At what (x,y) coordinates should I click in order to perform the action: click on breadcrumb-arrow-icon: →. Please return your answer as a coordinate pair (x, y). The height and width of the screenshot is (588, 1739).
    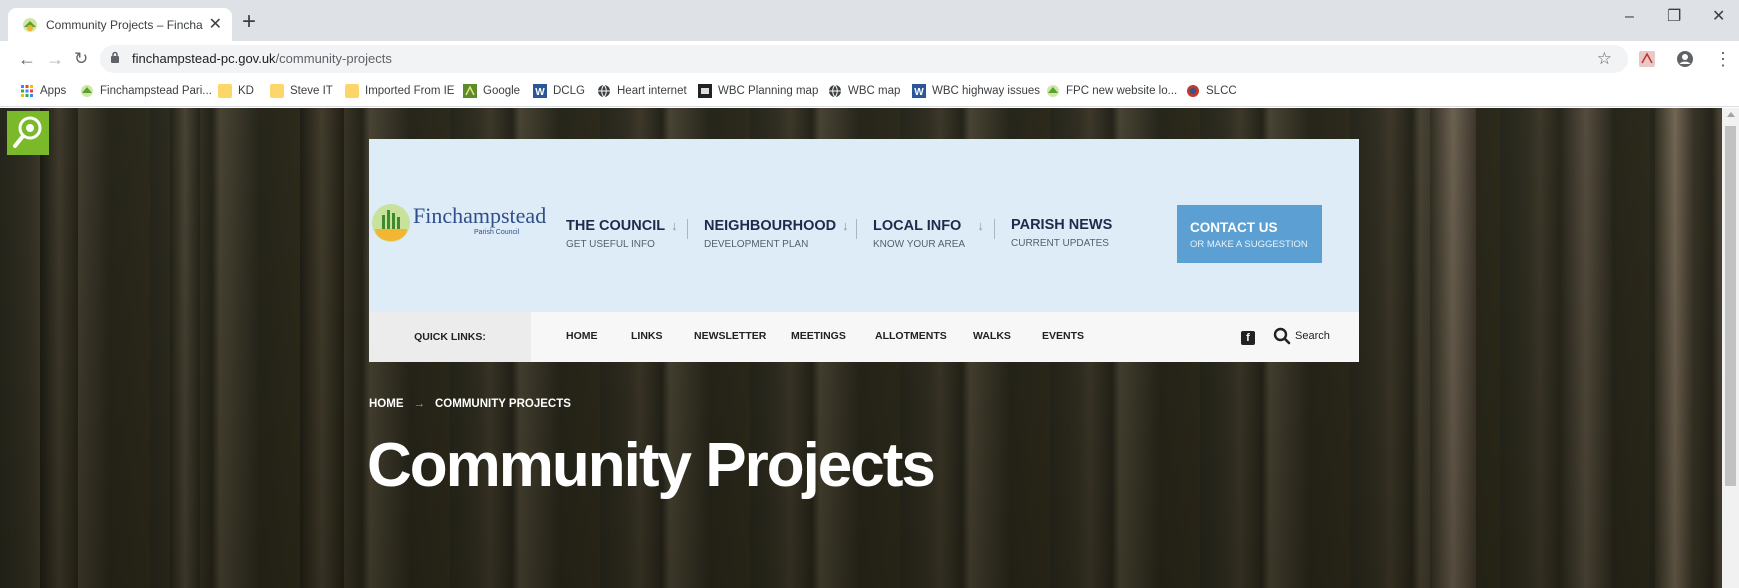
    Looking at the image, I should click on (419, 404).